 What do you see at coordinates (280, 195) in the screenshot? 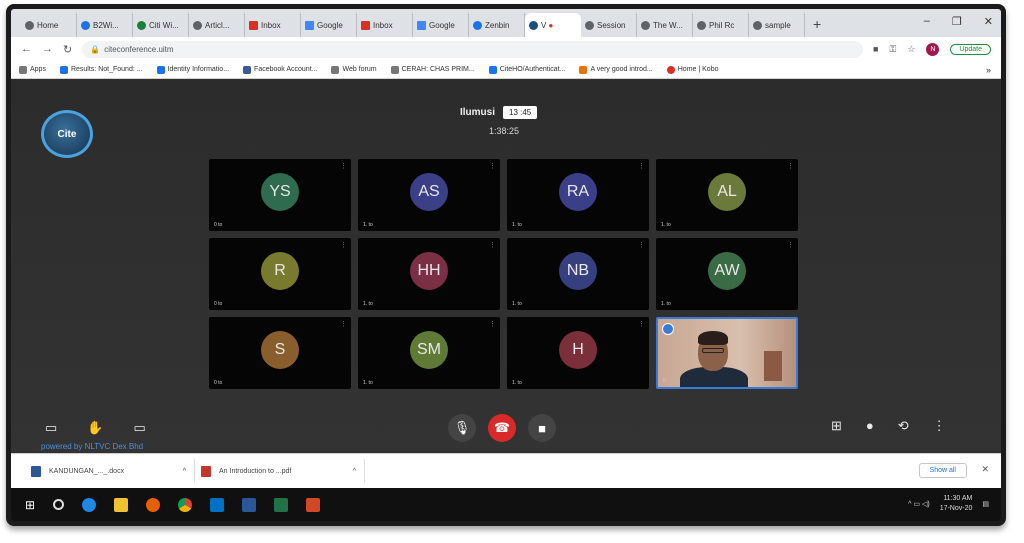
I see `participant-tile: YS 0 to ⋮` at bounding box center [280, 195].